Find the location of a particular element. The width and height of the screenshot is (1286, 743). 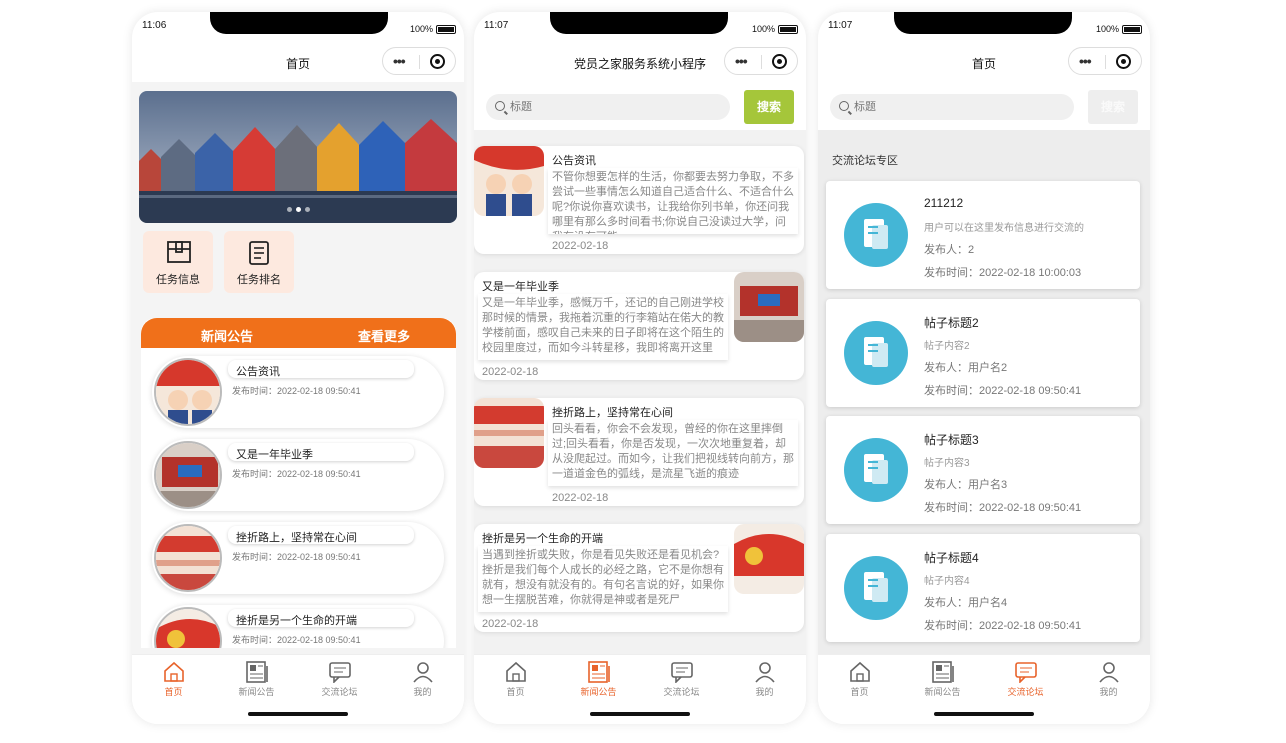

quick-task-info: 任务信息 is located at coordinates (178, 262).